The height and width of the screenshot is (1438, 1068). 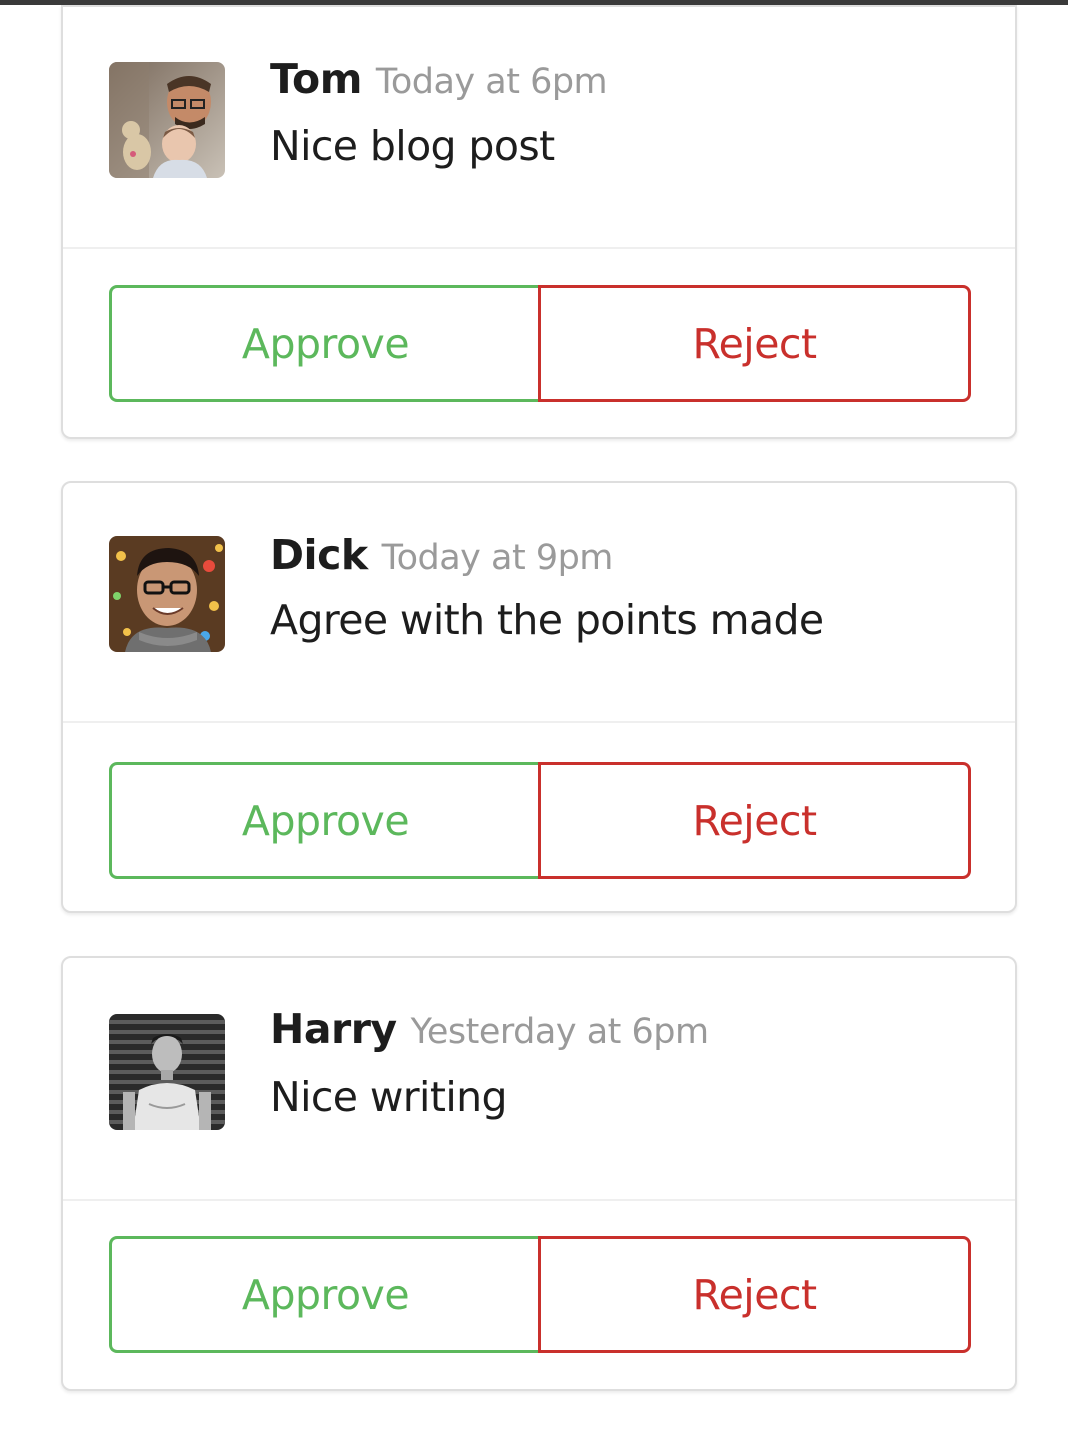 I want to click on comment-timestamp: Today at 9pm, so click(x=497, y=558).